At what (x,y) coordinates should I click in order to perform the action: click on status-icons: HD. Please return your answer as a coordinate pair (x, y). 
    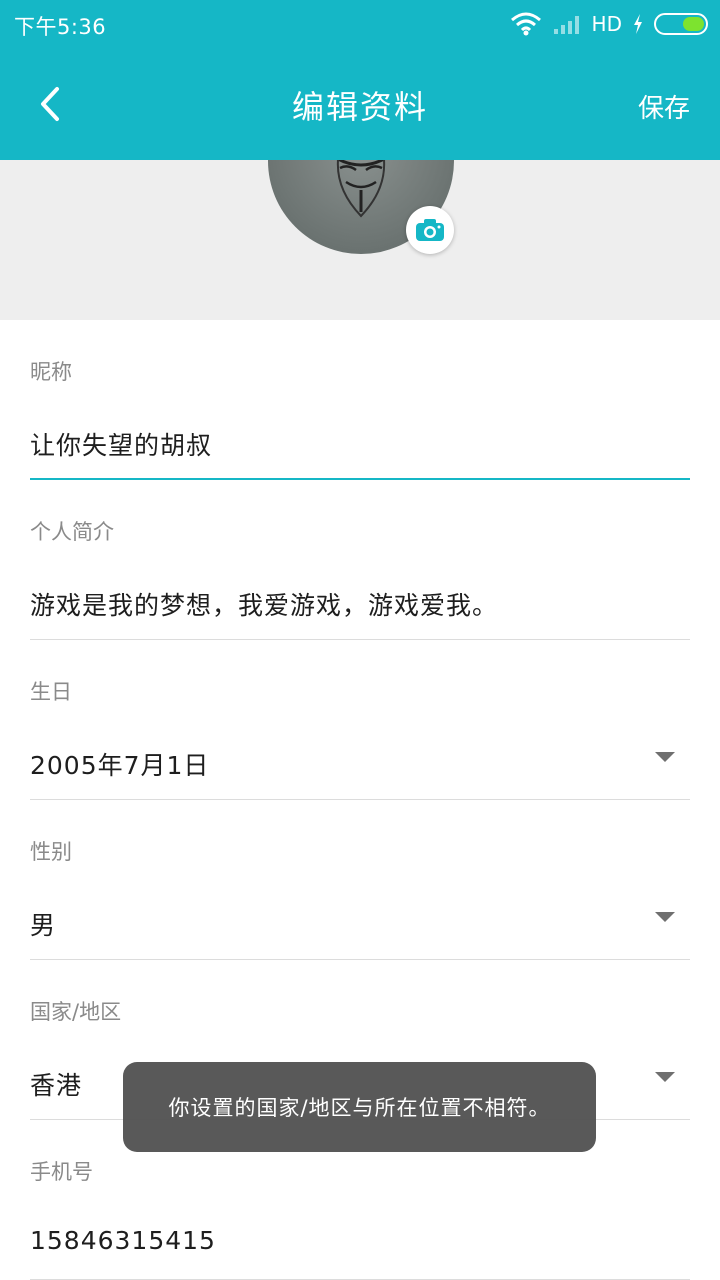
    Looking at the image, I should click on (609, 24).